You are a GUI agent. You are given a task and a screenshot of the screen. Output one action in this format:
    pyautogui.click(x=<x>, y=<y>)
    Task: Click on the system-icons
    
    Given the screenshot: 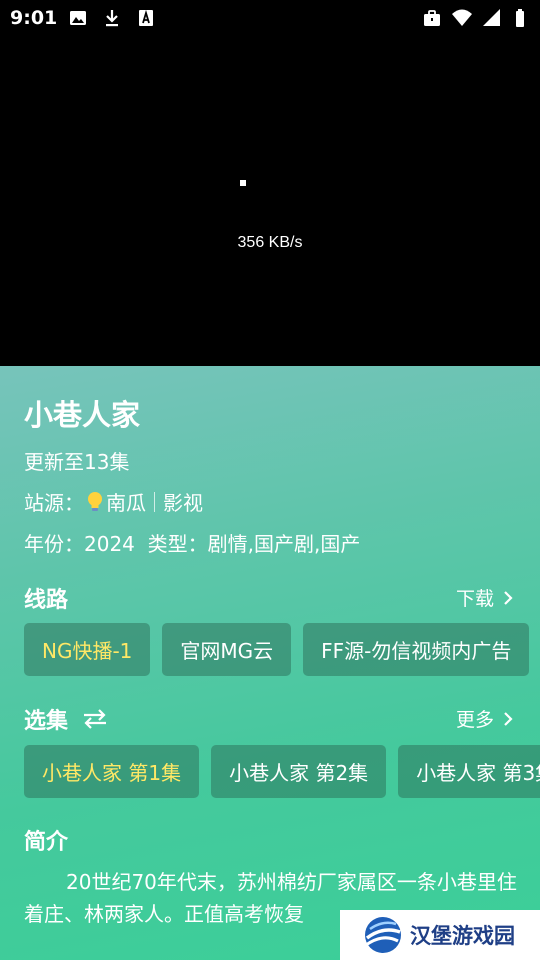 What is the action you would take?
    pyautogui.click(x=477, y=18)
    